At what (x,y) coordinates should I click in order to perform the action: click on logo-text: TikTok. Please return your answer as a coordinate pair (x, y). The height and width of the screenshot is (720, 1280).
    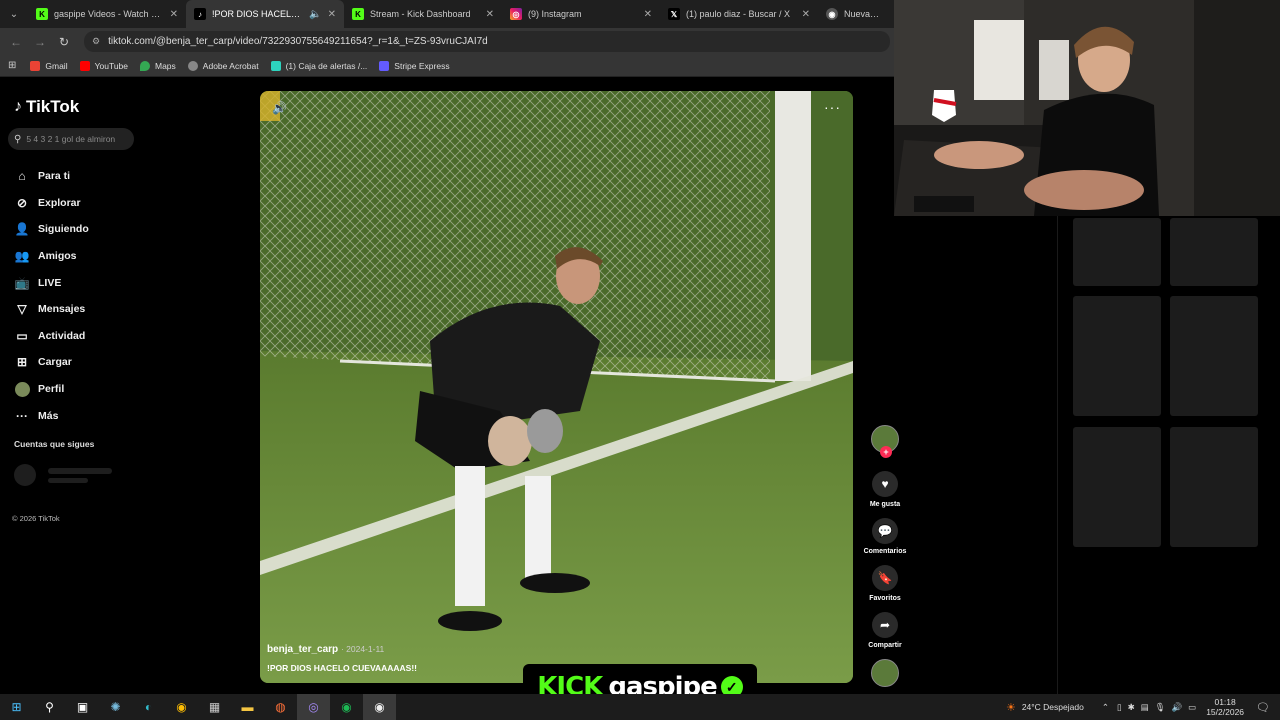
    Looking at the image, I should click on (53, 106).